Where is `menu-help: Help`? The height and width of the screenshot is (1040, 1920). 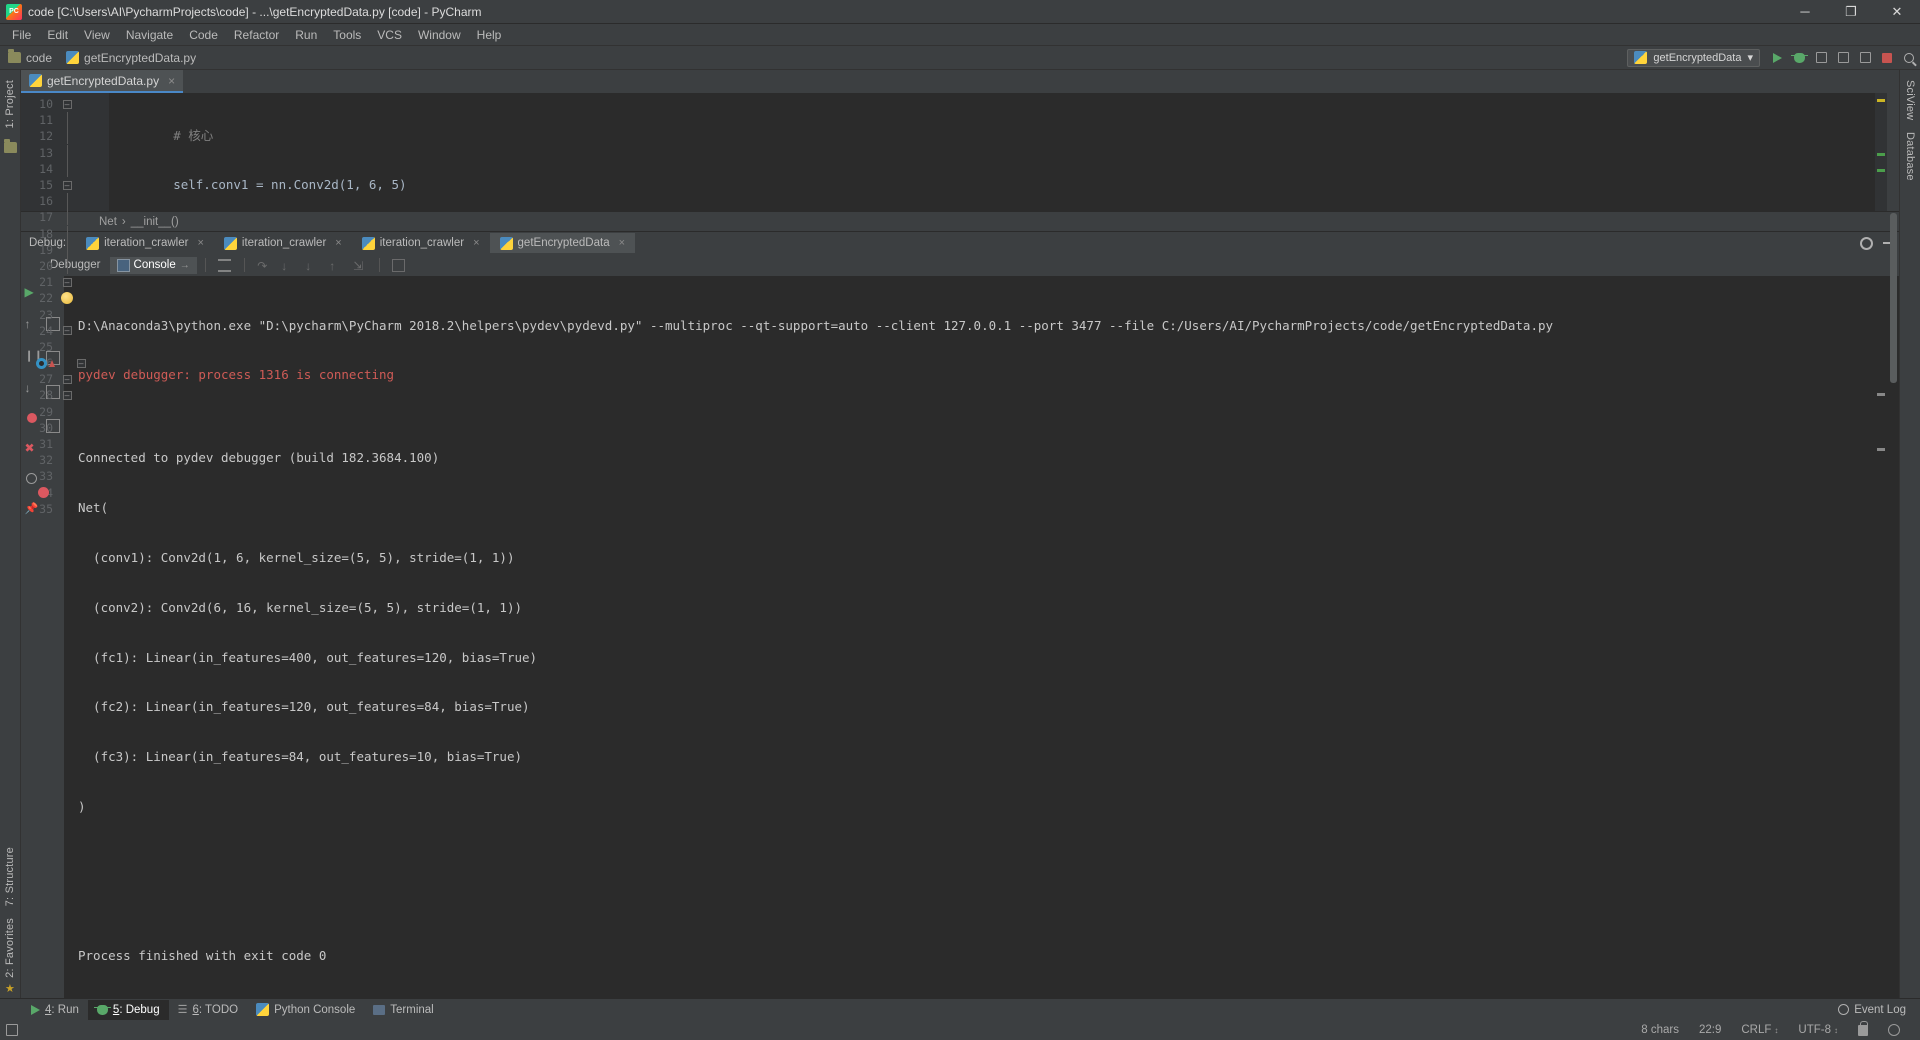
menu-help: Help is located at coordinates (489, 35).